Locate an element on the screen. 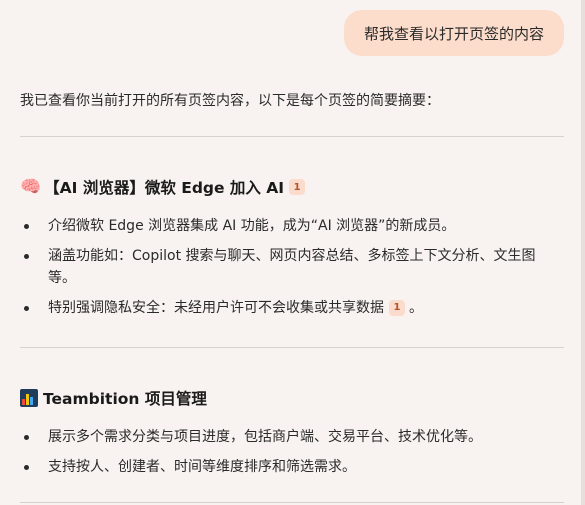  user-message-bubble: 帮我查看以打开页签的内容 is located at coordinates (453, 33).